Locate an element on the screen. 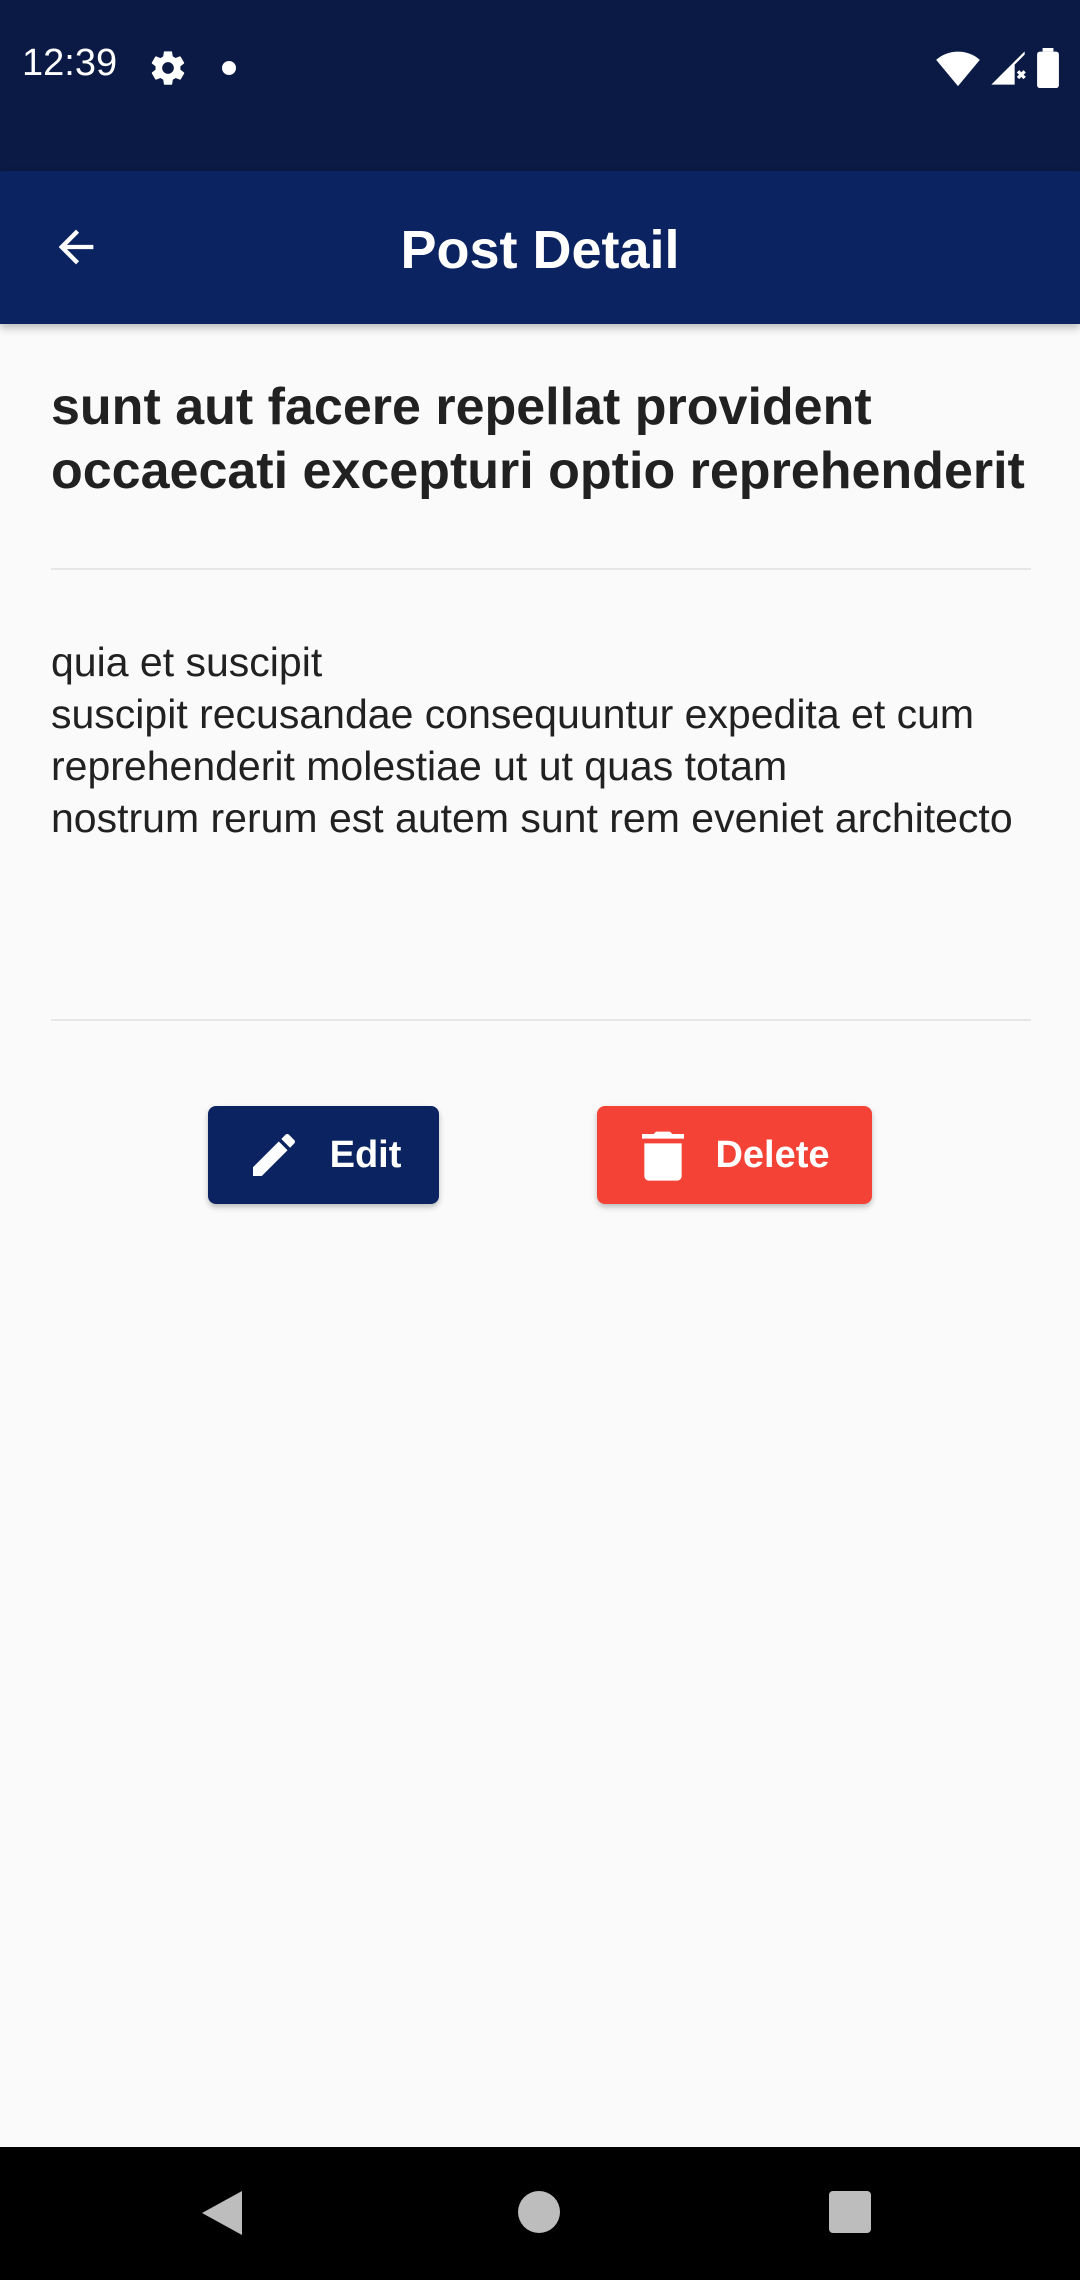 This screenshot has height=2280, width=1080. nav-back-icon is located at coordinates (223, 2213).